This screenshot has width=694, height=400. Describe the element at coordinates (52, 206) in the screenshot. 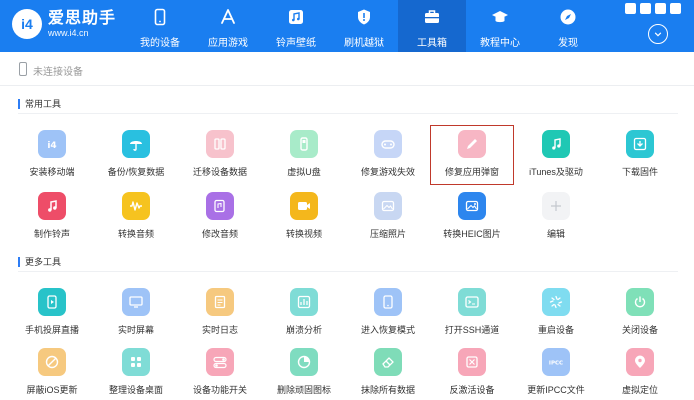

I see `bell-note-icon` at that location.